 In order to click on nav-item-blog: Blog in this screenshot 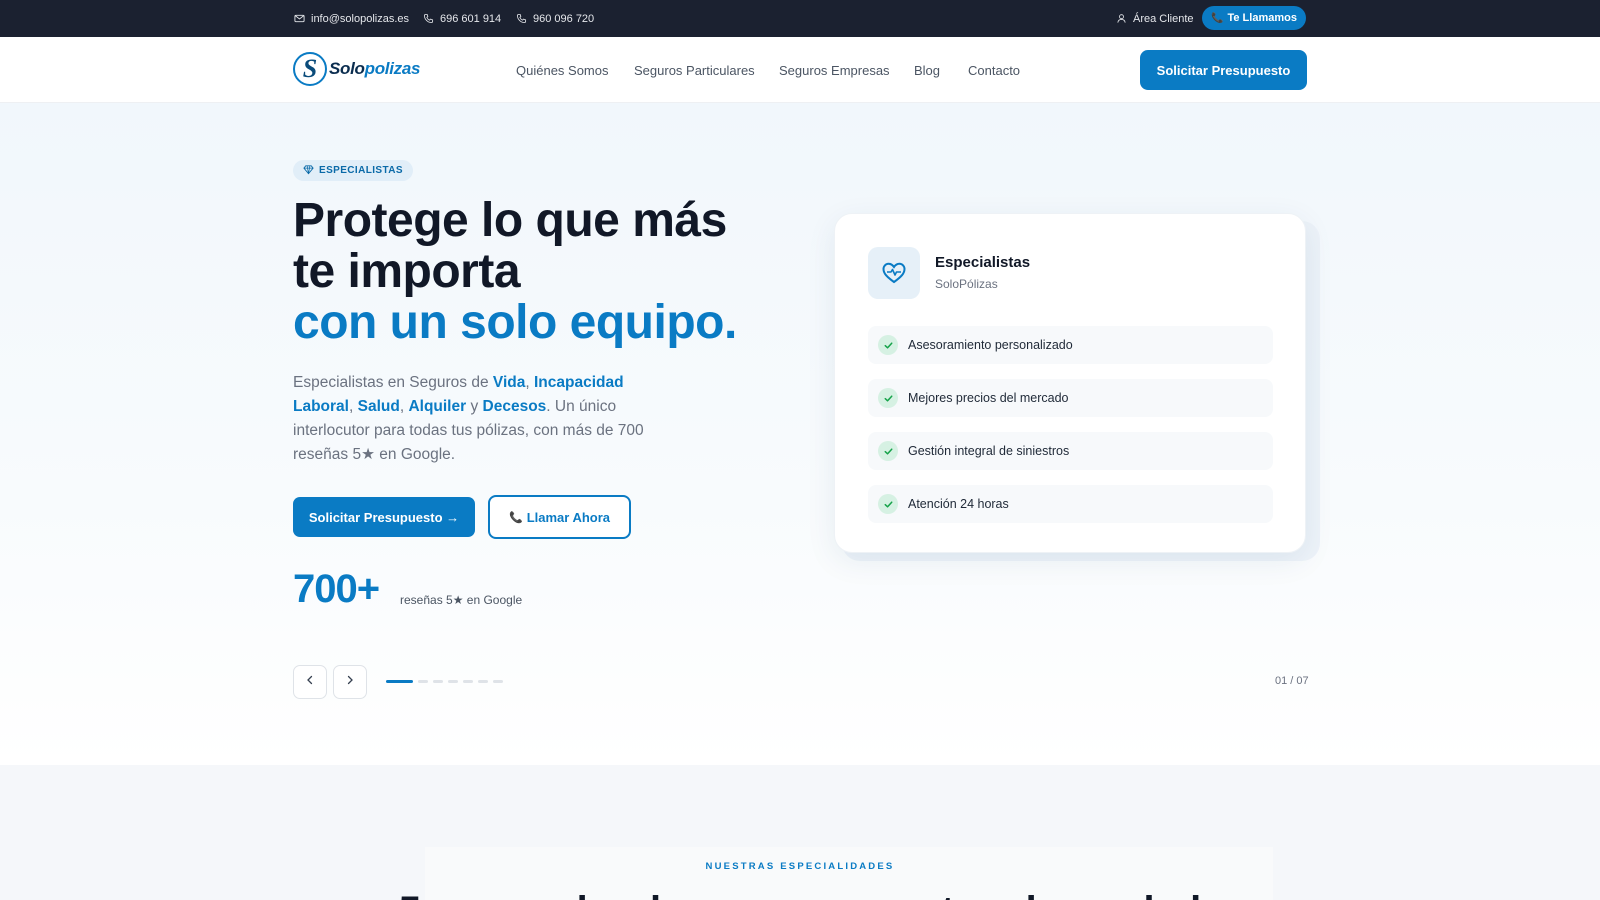, I will do `click(927, 70)`.